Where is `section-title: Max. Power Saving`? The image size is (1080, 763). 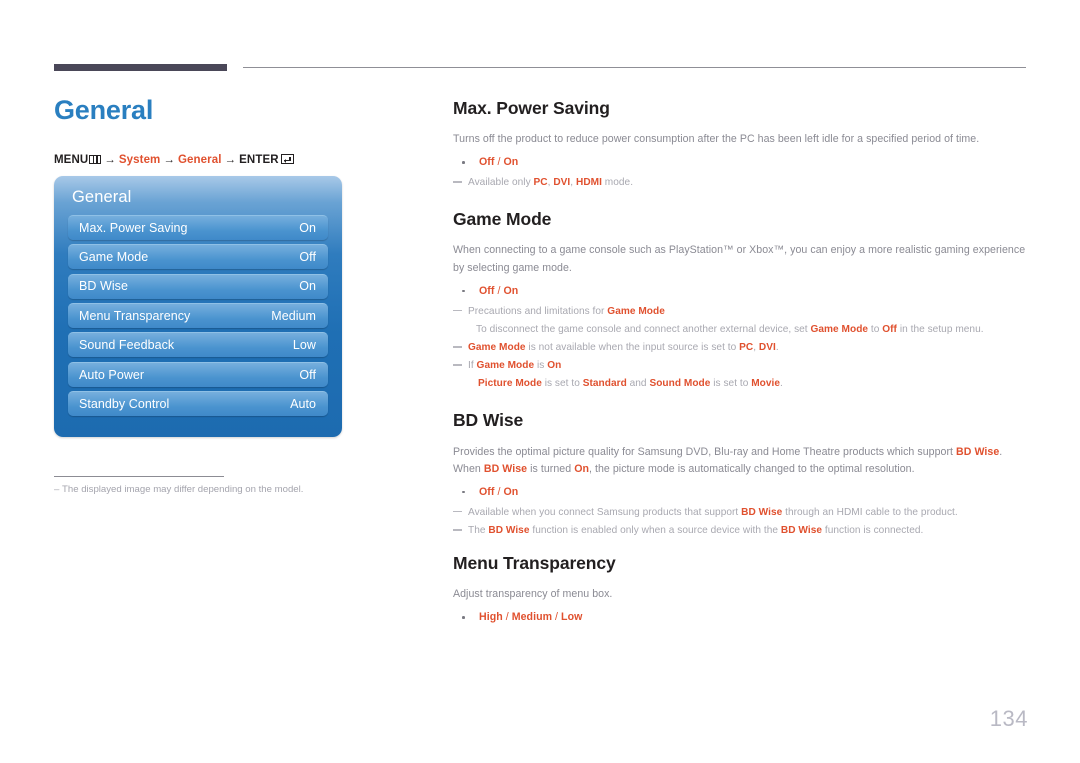 section-title: Max. Power Saving is located at coordinates (531, 108).